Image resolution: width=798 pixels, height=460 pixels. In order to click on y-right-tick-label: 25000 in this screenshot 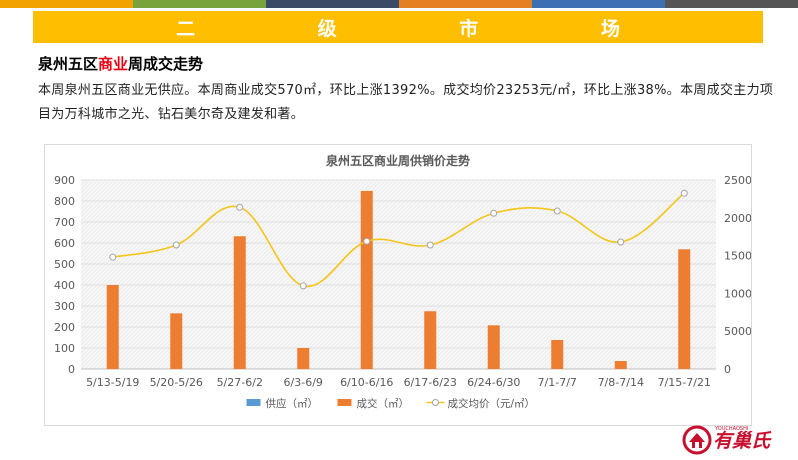, I will do `click(737, 180)`.